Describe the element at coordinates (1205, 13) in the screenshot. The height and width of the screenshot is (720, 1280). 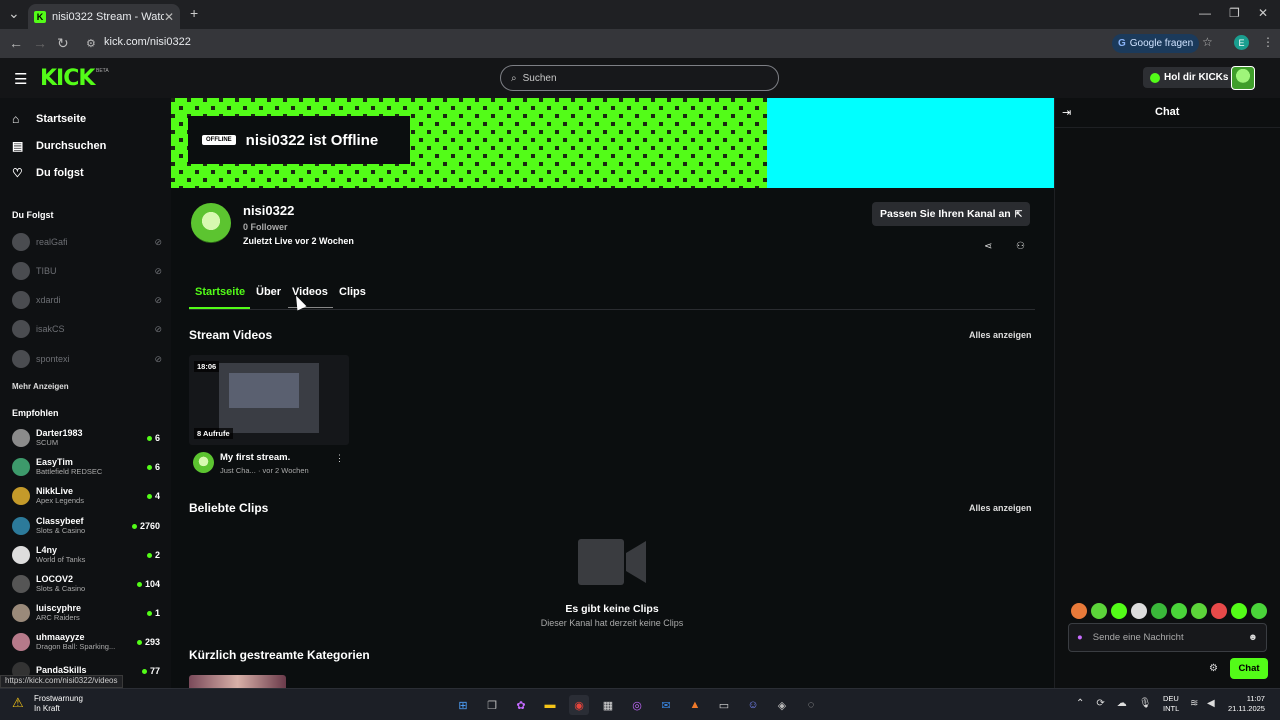
I see `minimize-icon: —` at that location.